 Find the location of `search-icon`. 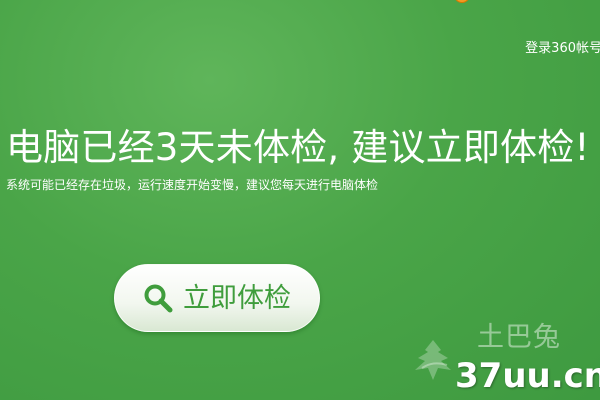

search-icon is located at coordinates (163, 298).